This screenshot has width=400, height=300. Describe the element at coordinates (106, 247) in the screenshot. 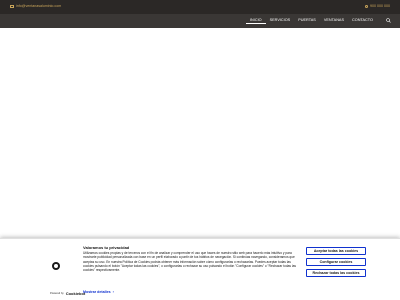

I see `cookie-title: Valoramos tu privacidad` at that location.